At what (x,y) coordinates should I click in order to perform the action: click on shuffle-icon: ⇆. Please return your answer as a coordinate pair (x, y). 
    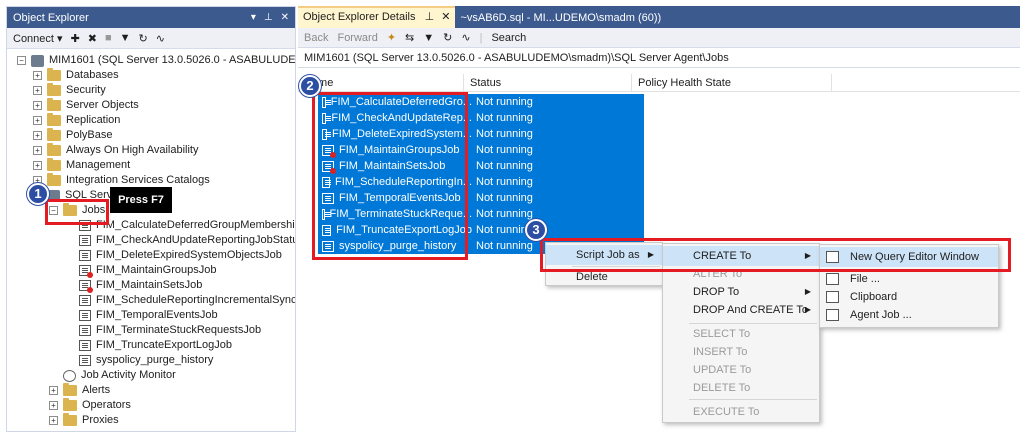
    Looking at the image, I should click on (409, 37).